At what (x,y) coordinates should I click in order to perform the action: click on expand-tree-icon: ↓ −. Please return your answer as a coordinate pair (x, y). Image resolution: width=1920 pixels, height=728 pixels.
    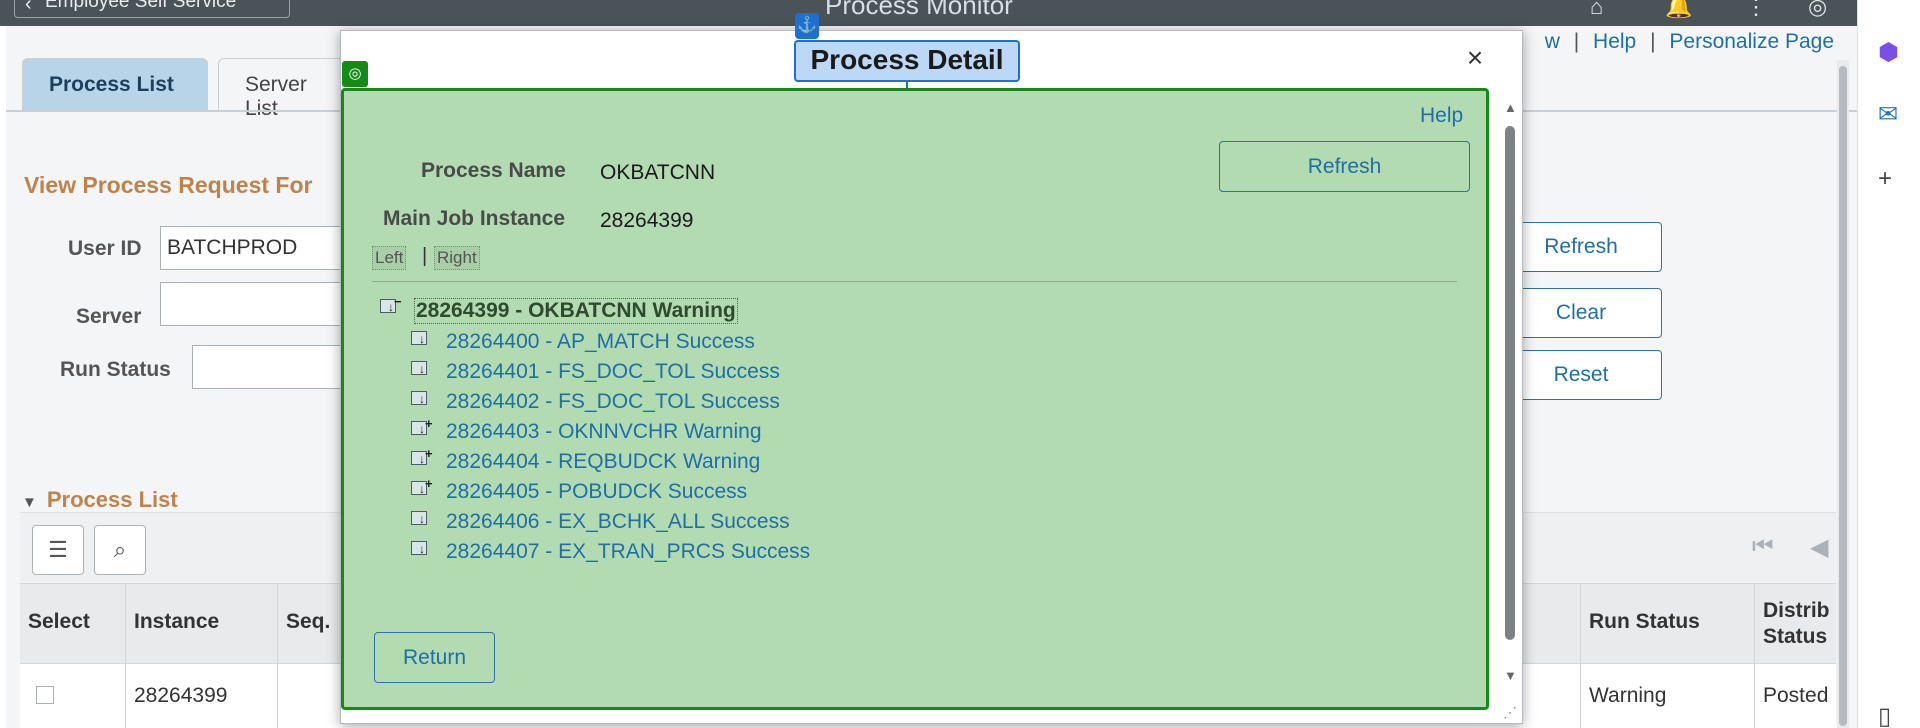
    Looking at the image, I should click on (391, 305).